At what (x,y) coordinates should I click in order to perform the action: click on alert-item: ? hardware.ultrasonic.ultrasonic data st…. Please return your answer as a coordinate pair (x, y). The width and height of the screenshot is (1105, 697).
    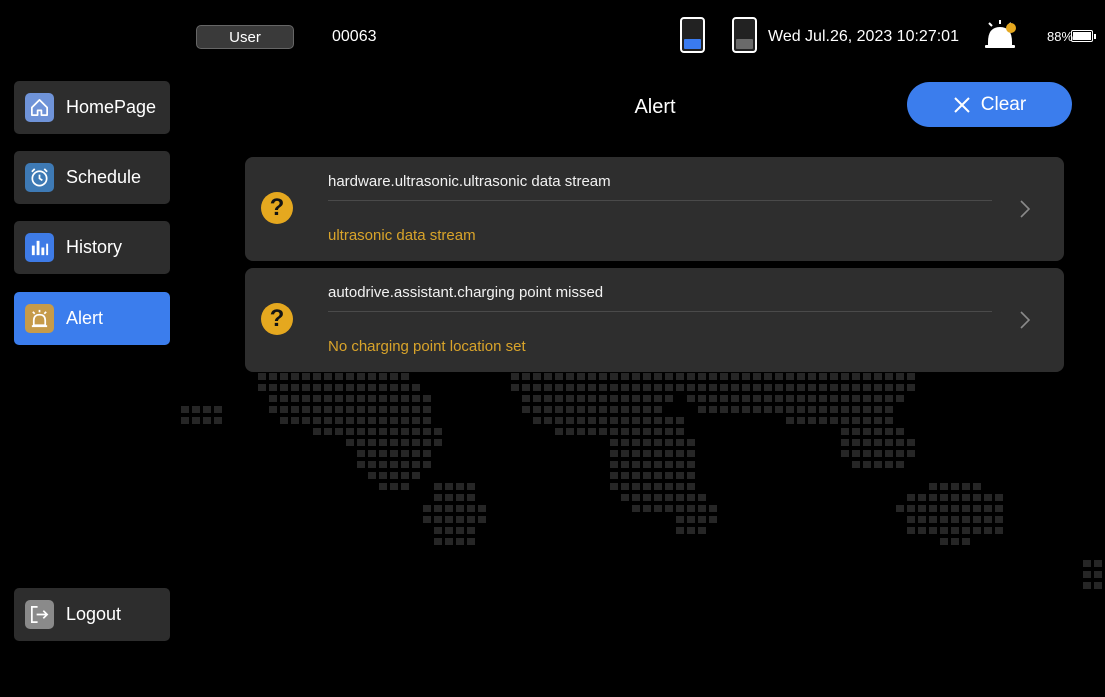
    Looking at the image, I should click on (654, 209).